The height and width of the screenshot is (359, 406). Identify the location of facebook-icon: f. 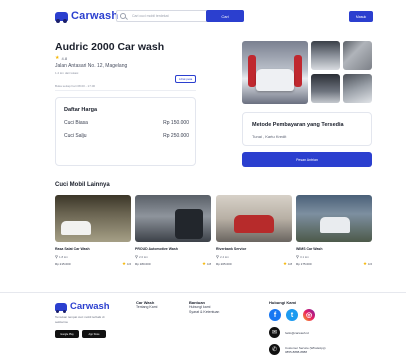
(275, 315).